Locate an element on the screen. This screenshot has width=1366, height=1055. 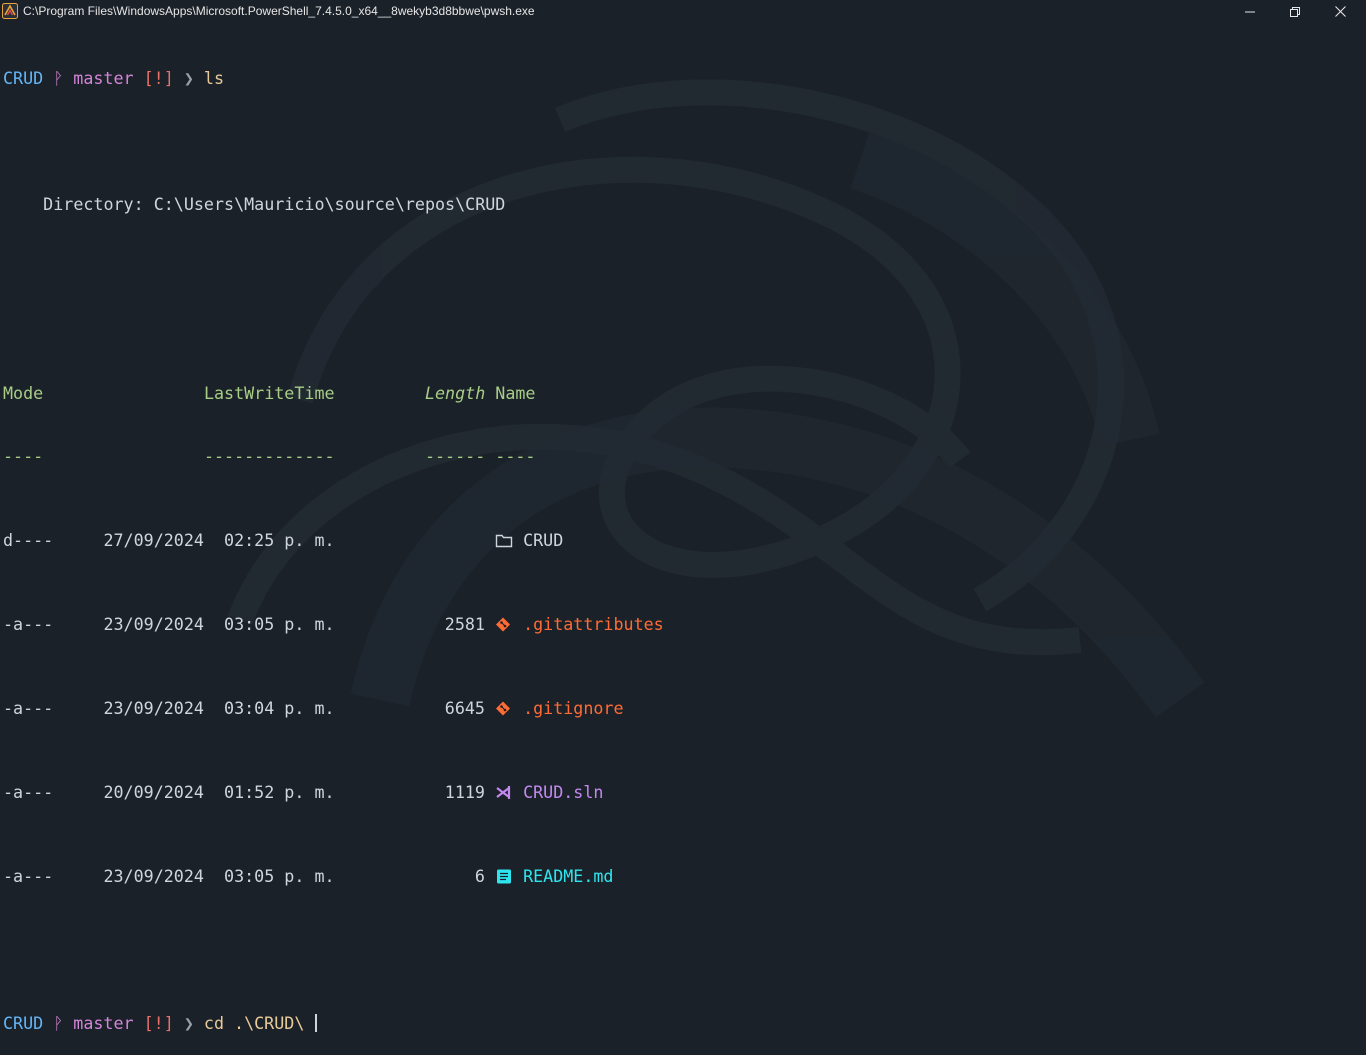
file-name: README.md is located at coordinates (568, 876).